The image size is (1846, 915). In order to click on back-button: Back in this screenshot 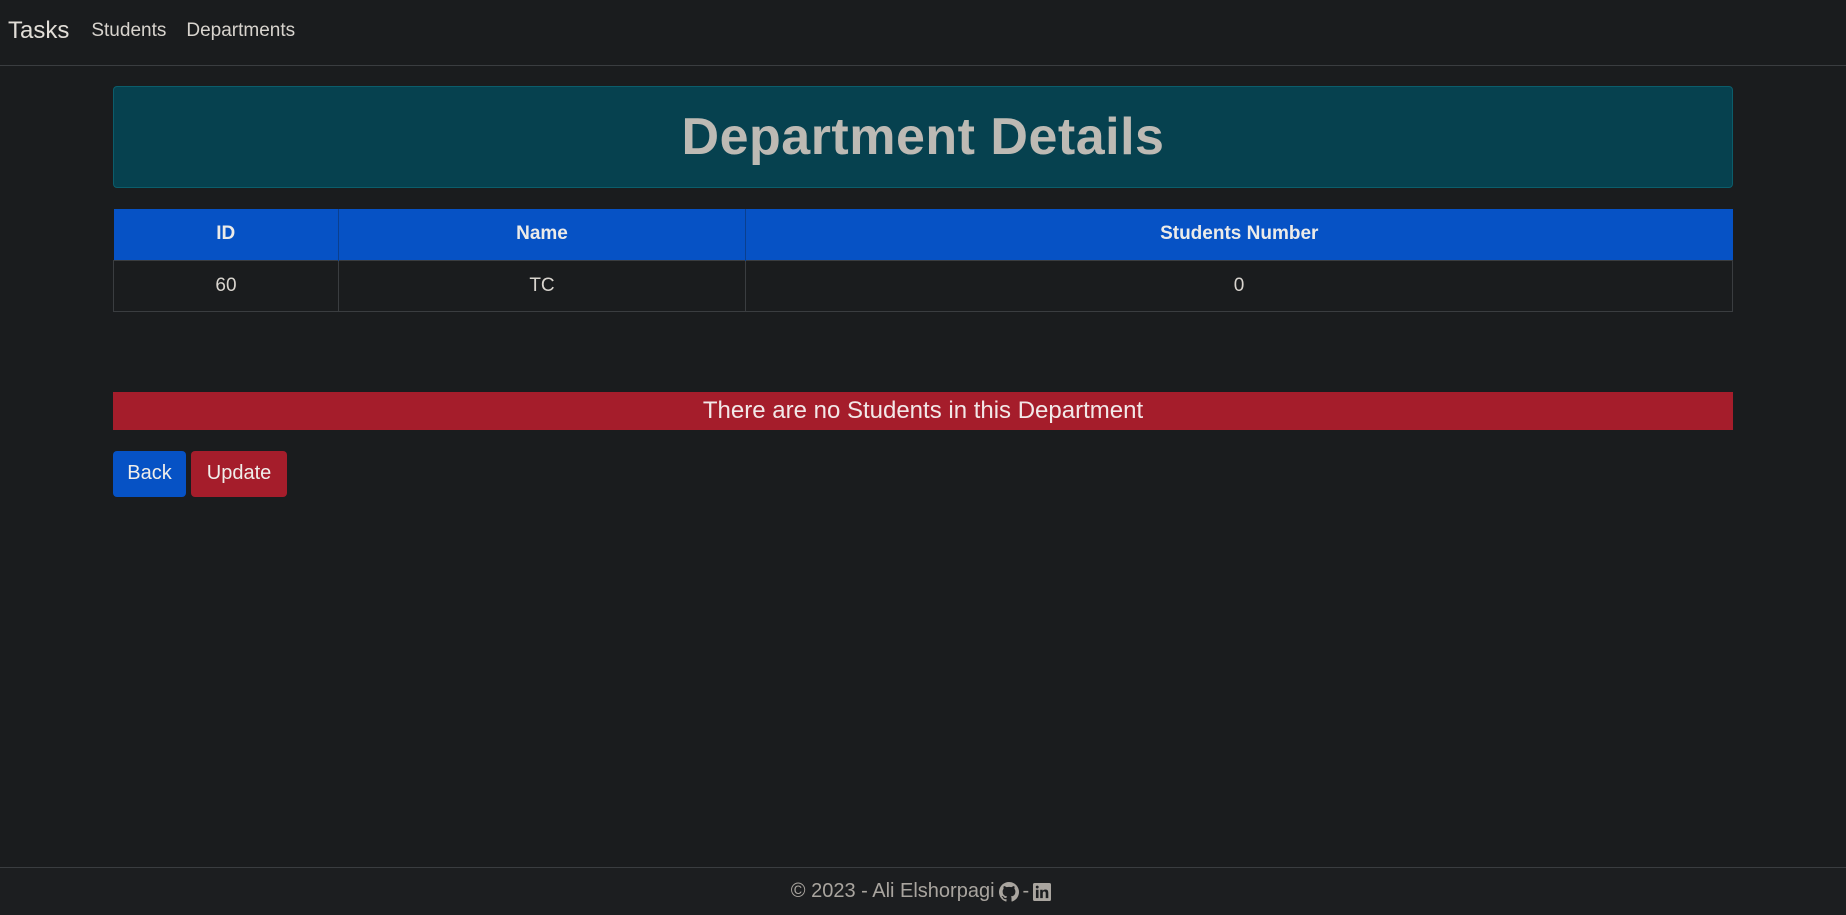, I will do `click(149, 473)`.